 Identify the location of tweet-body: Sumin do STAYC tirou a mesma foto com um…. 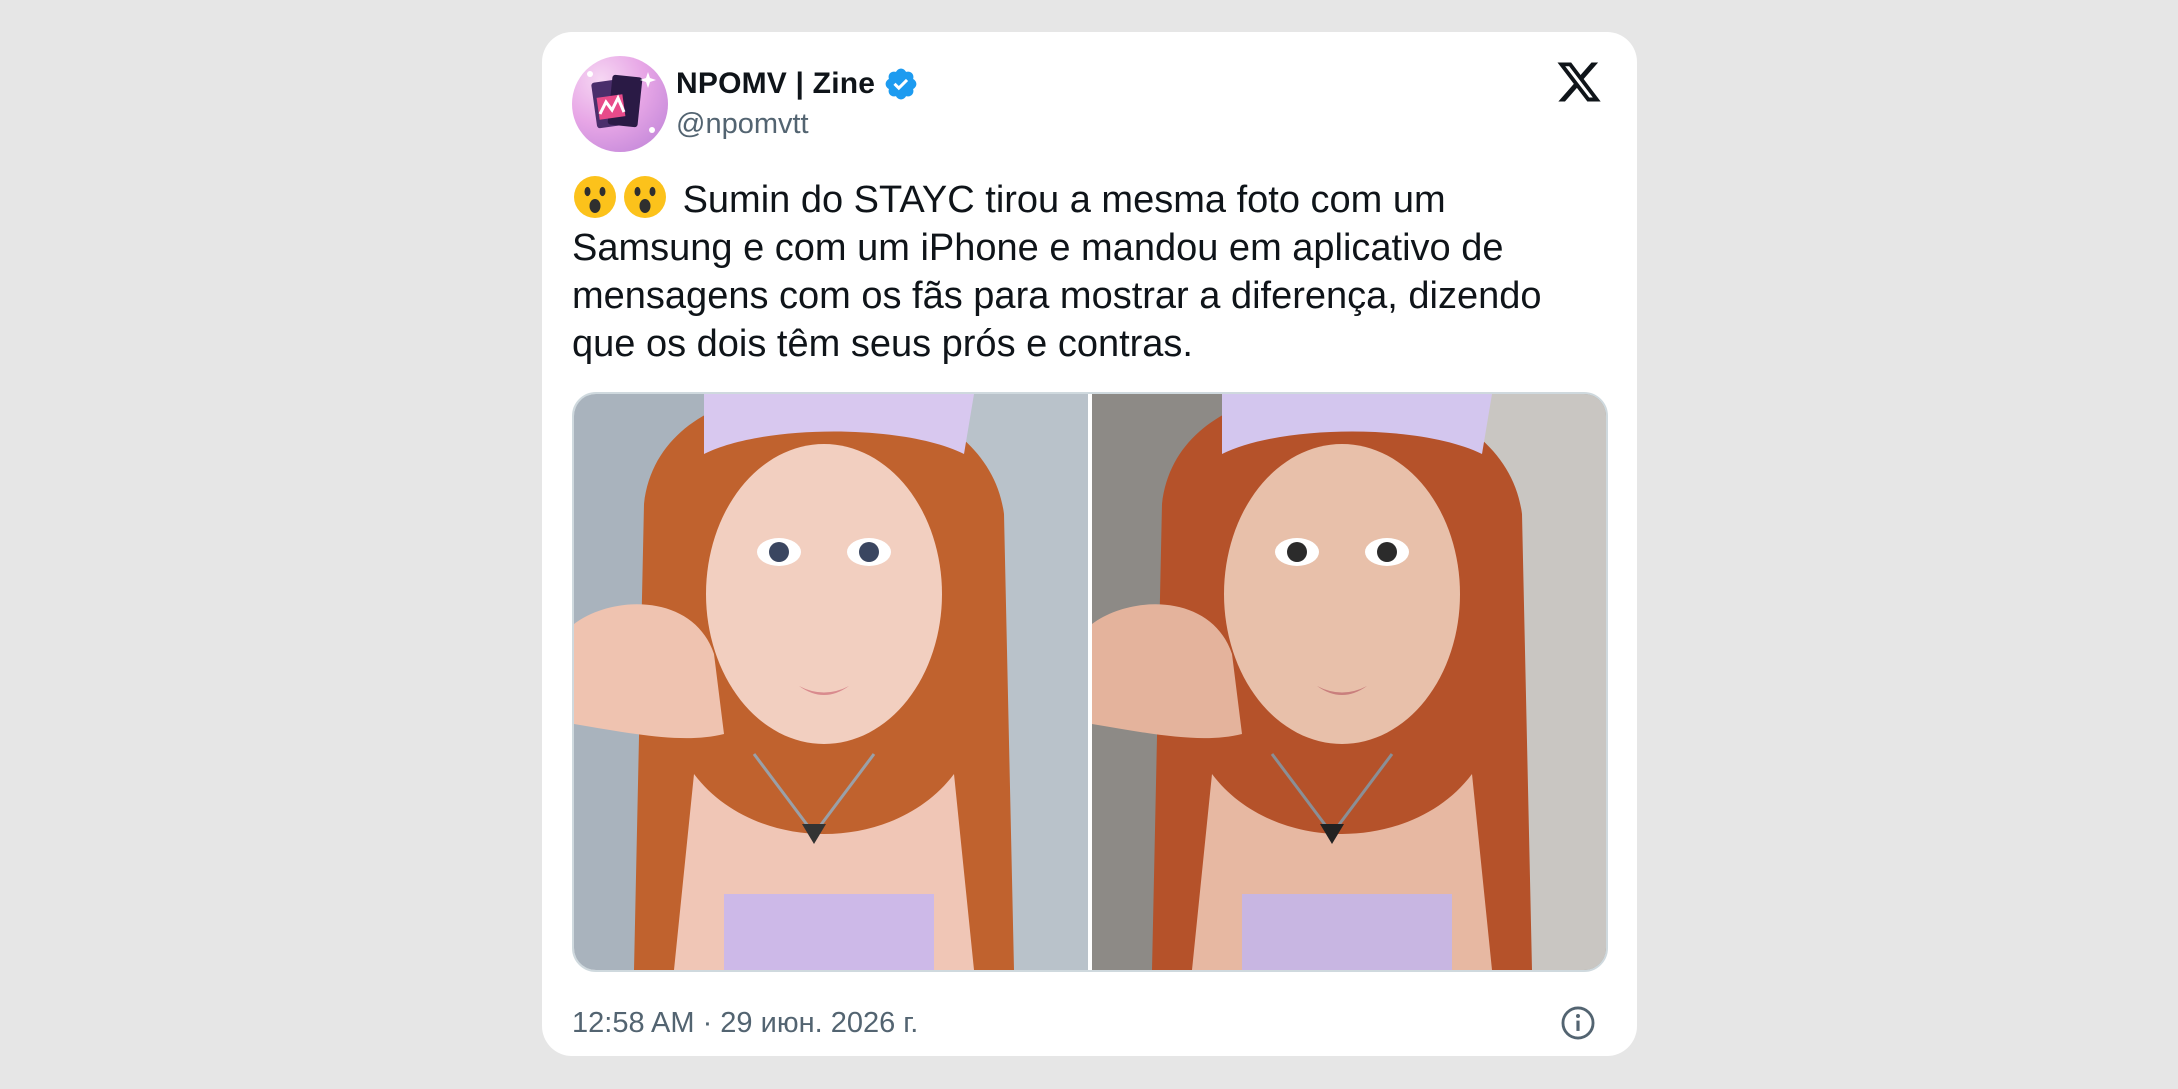
(1057, 272).